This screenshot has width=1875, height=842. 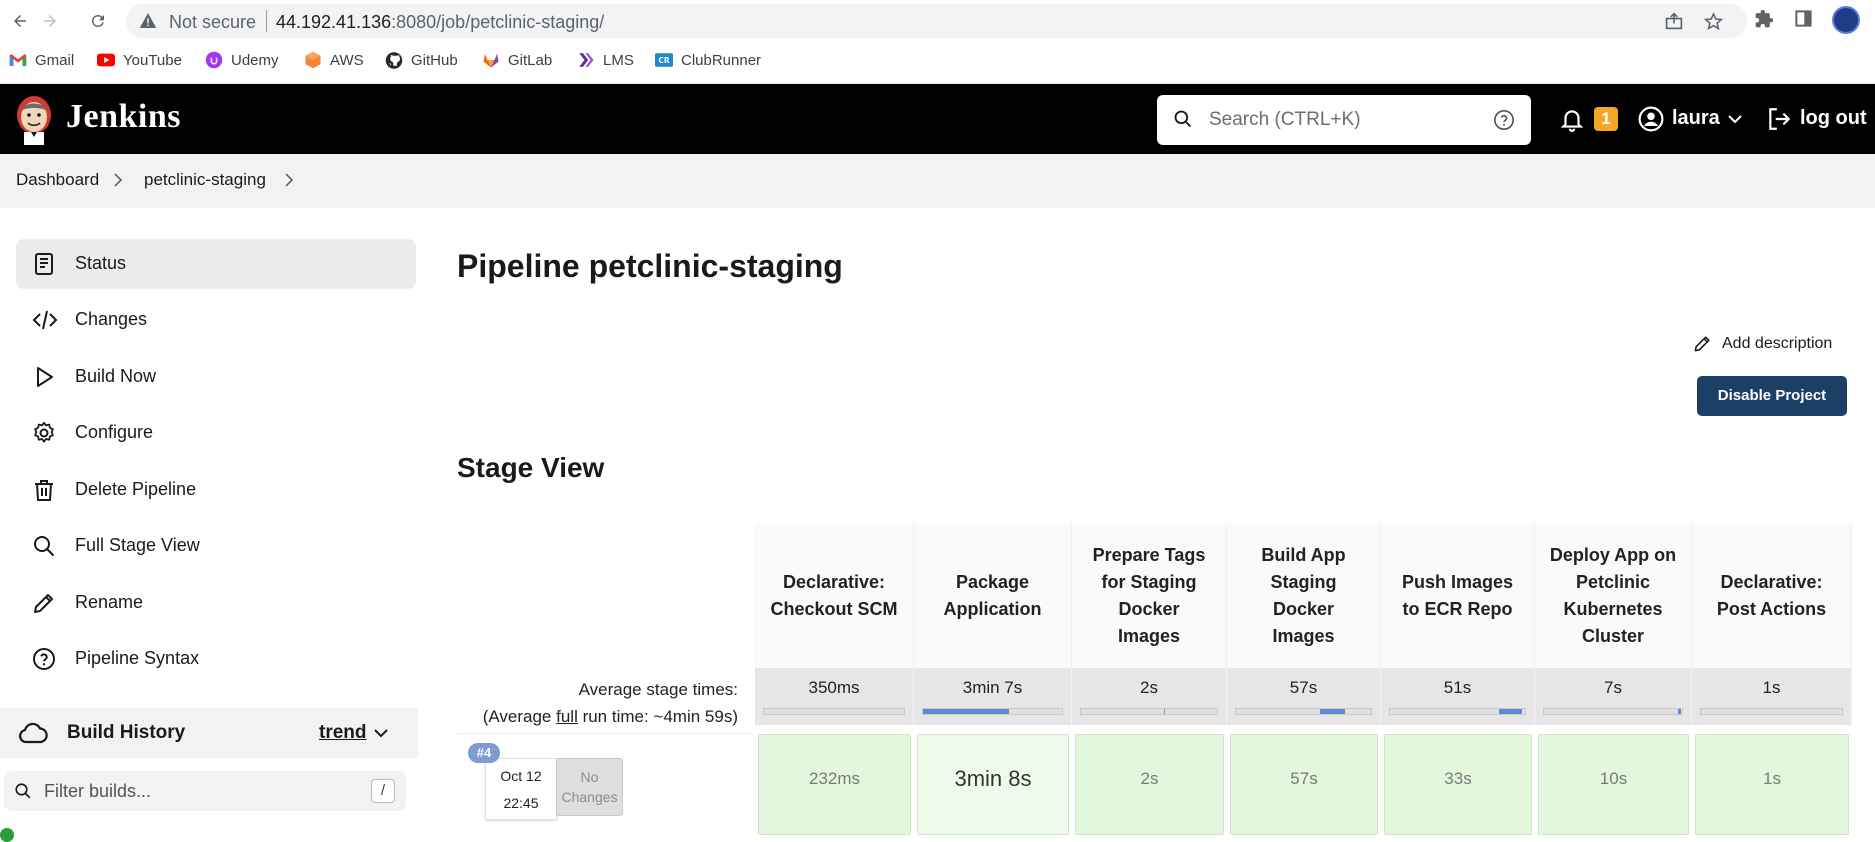 What do you see at coordinates (1149, 784) in the screenshot?
I see `stage-result-cell: 2s` at bounding box center [1149, 784].